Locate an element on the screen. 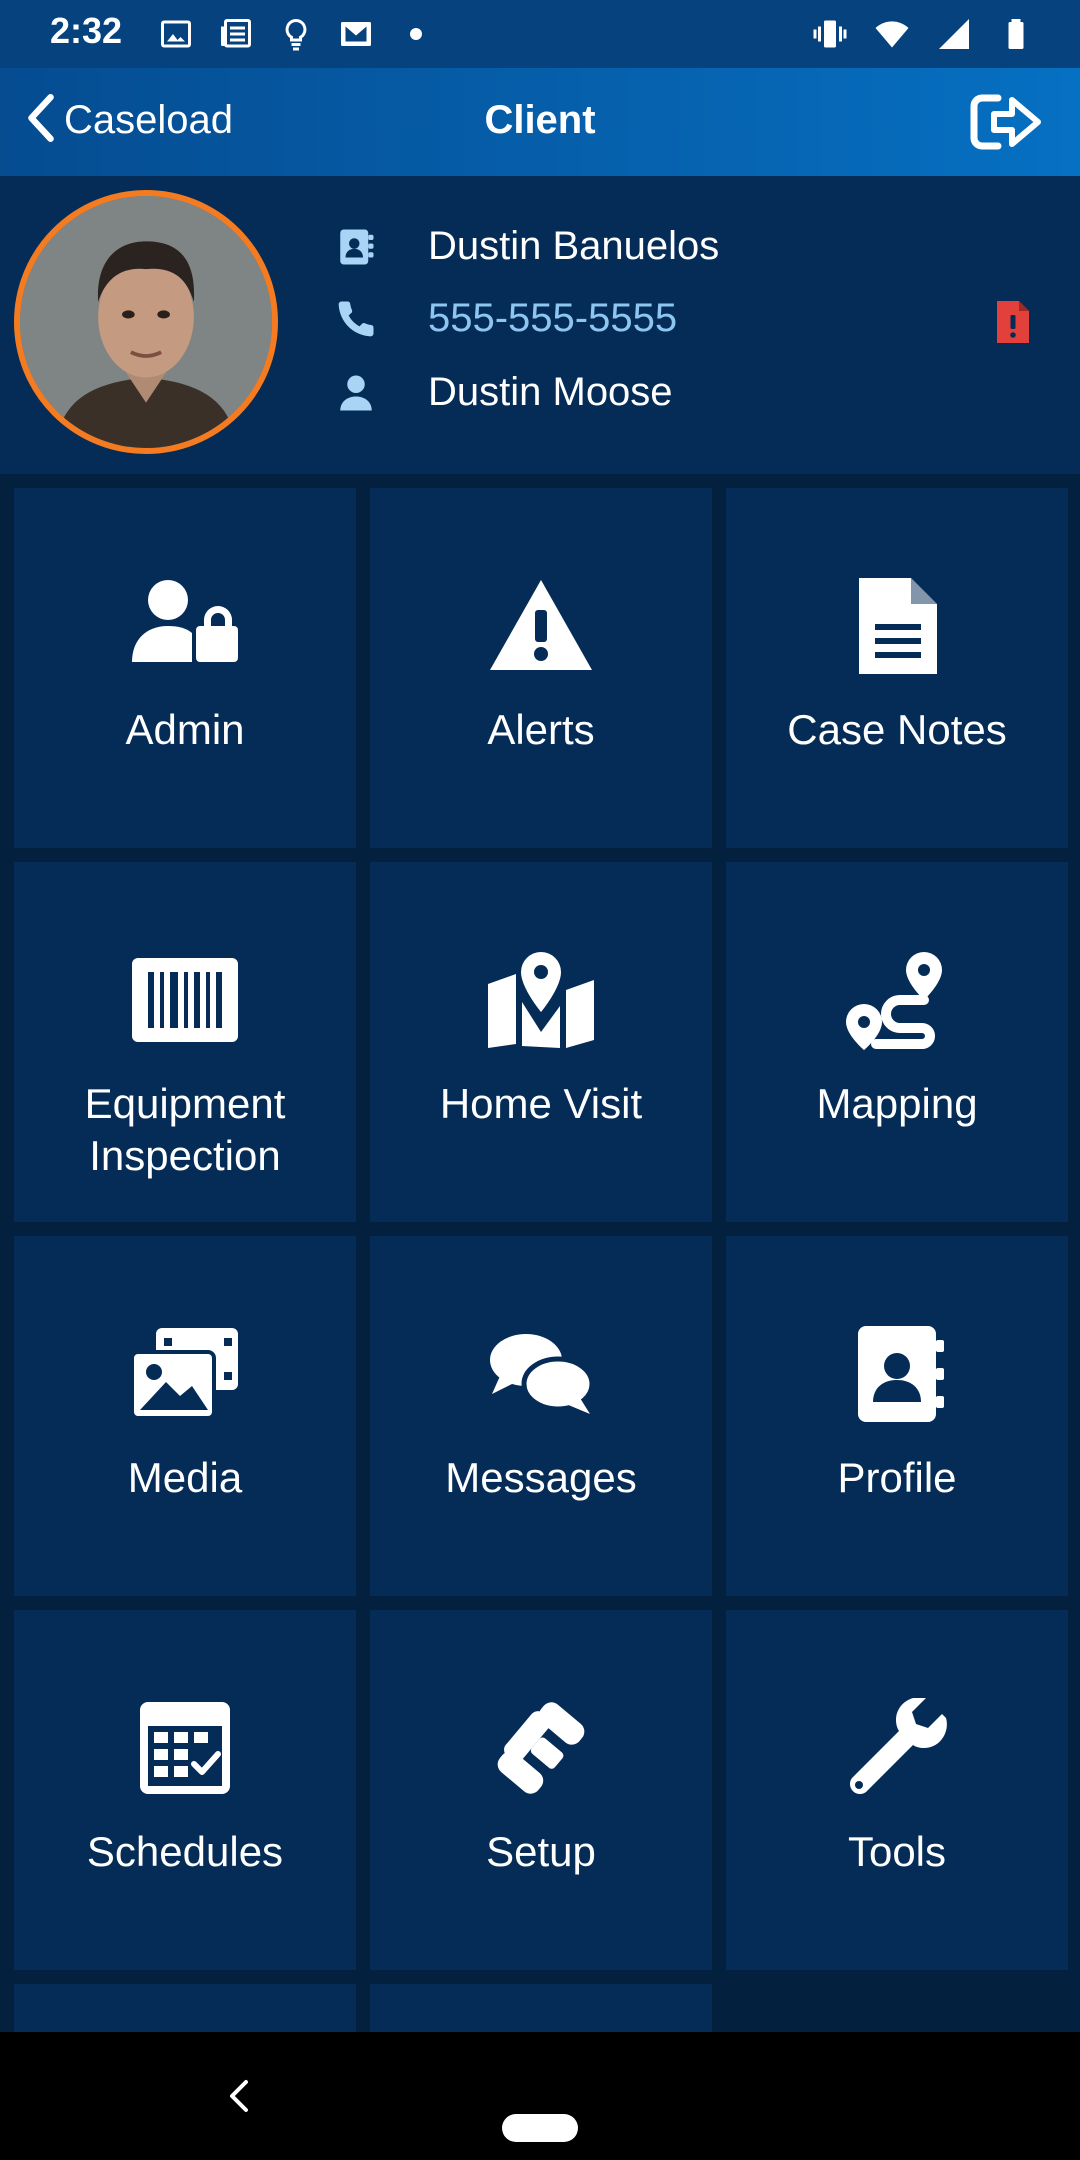 The height and width of the screenshot is (2160, 1080). status-time: 2:32 is located at coordinates (86, 30).